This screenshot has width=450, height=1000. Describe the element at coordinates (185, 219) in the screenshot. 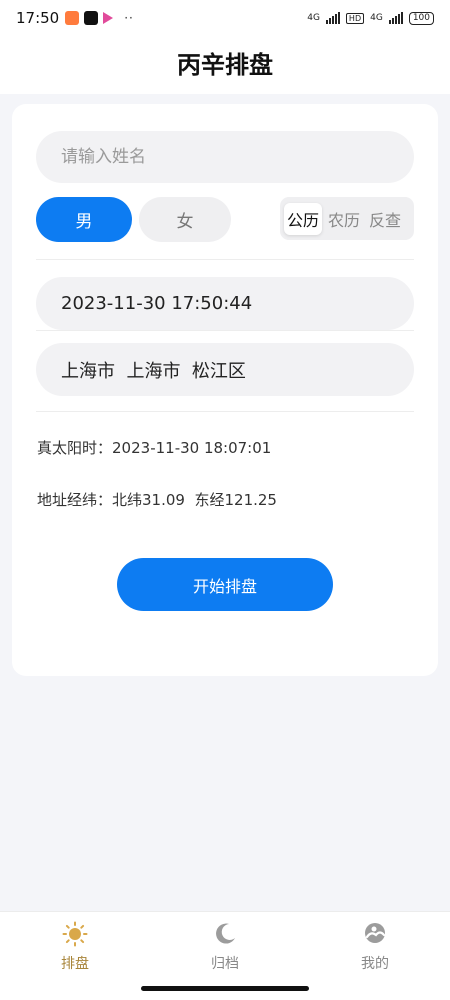

I see `gender-female-button: 女` at that location.